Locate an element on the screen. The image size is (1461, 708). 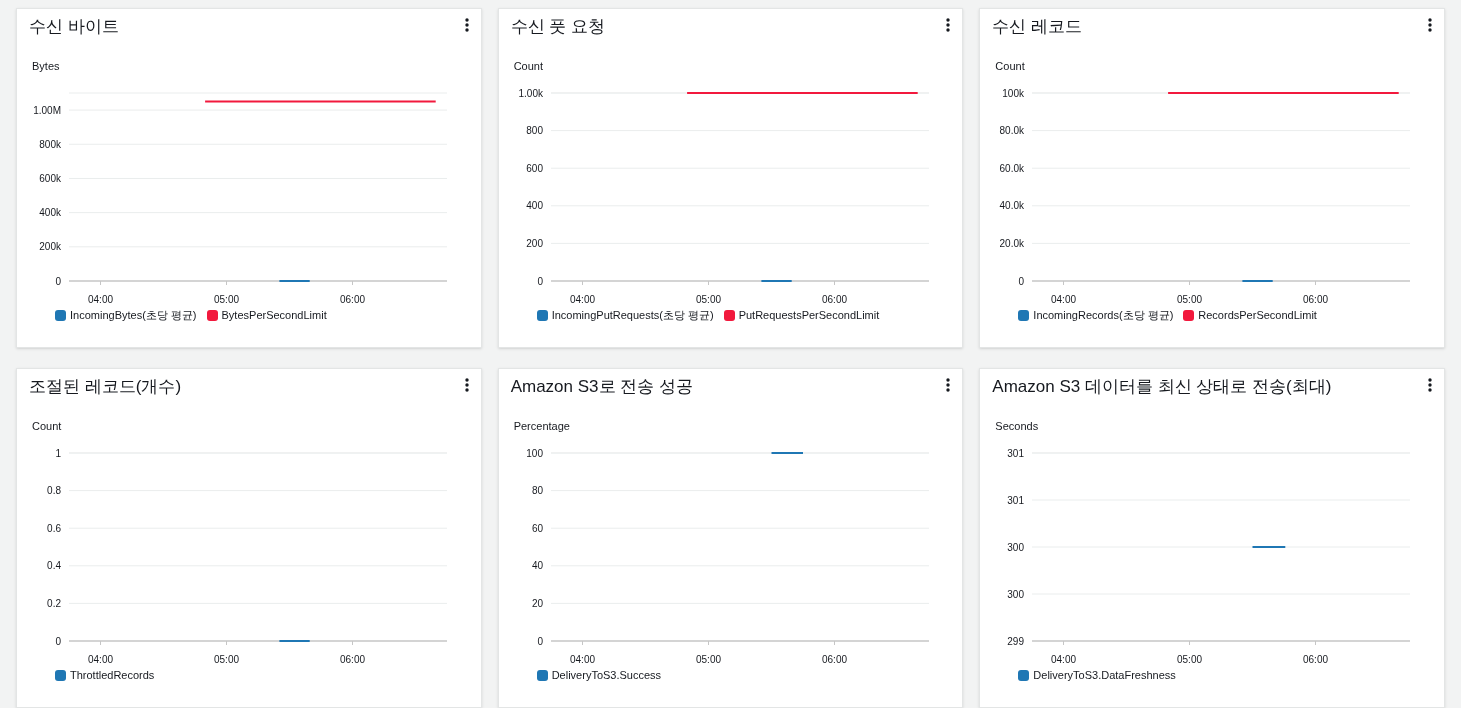
chart-title: Amazon S3로 전송 성공 is located at coordinates (601, 387).